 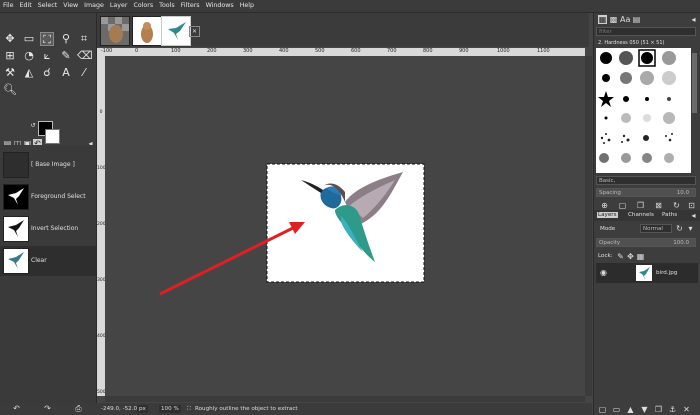 What do you see at coordinates (356, 51) in the screenshot?
I see `ruler-label: 600` at bounding box center [356, 51].